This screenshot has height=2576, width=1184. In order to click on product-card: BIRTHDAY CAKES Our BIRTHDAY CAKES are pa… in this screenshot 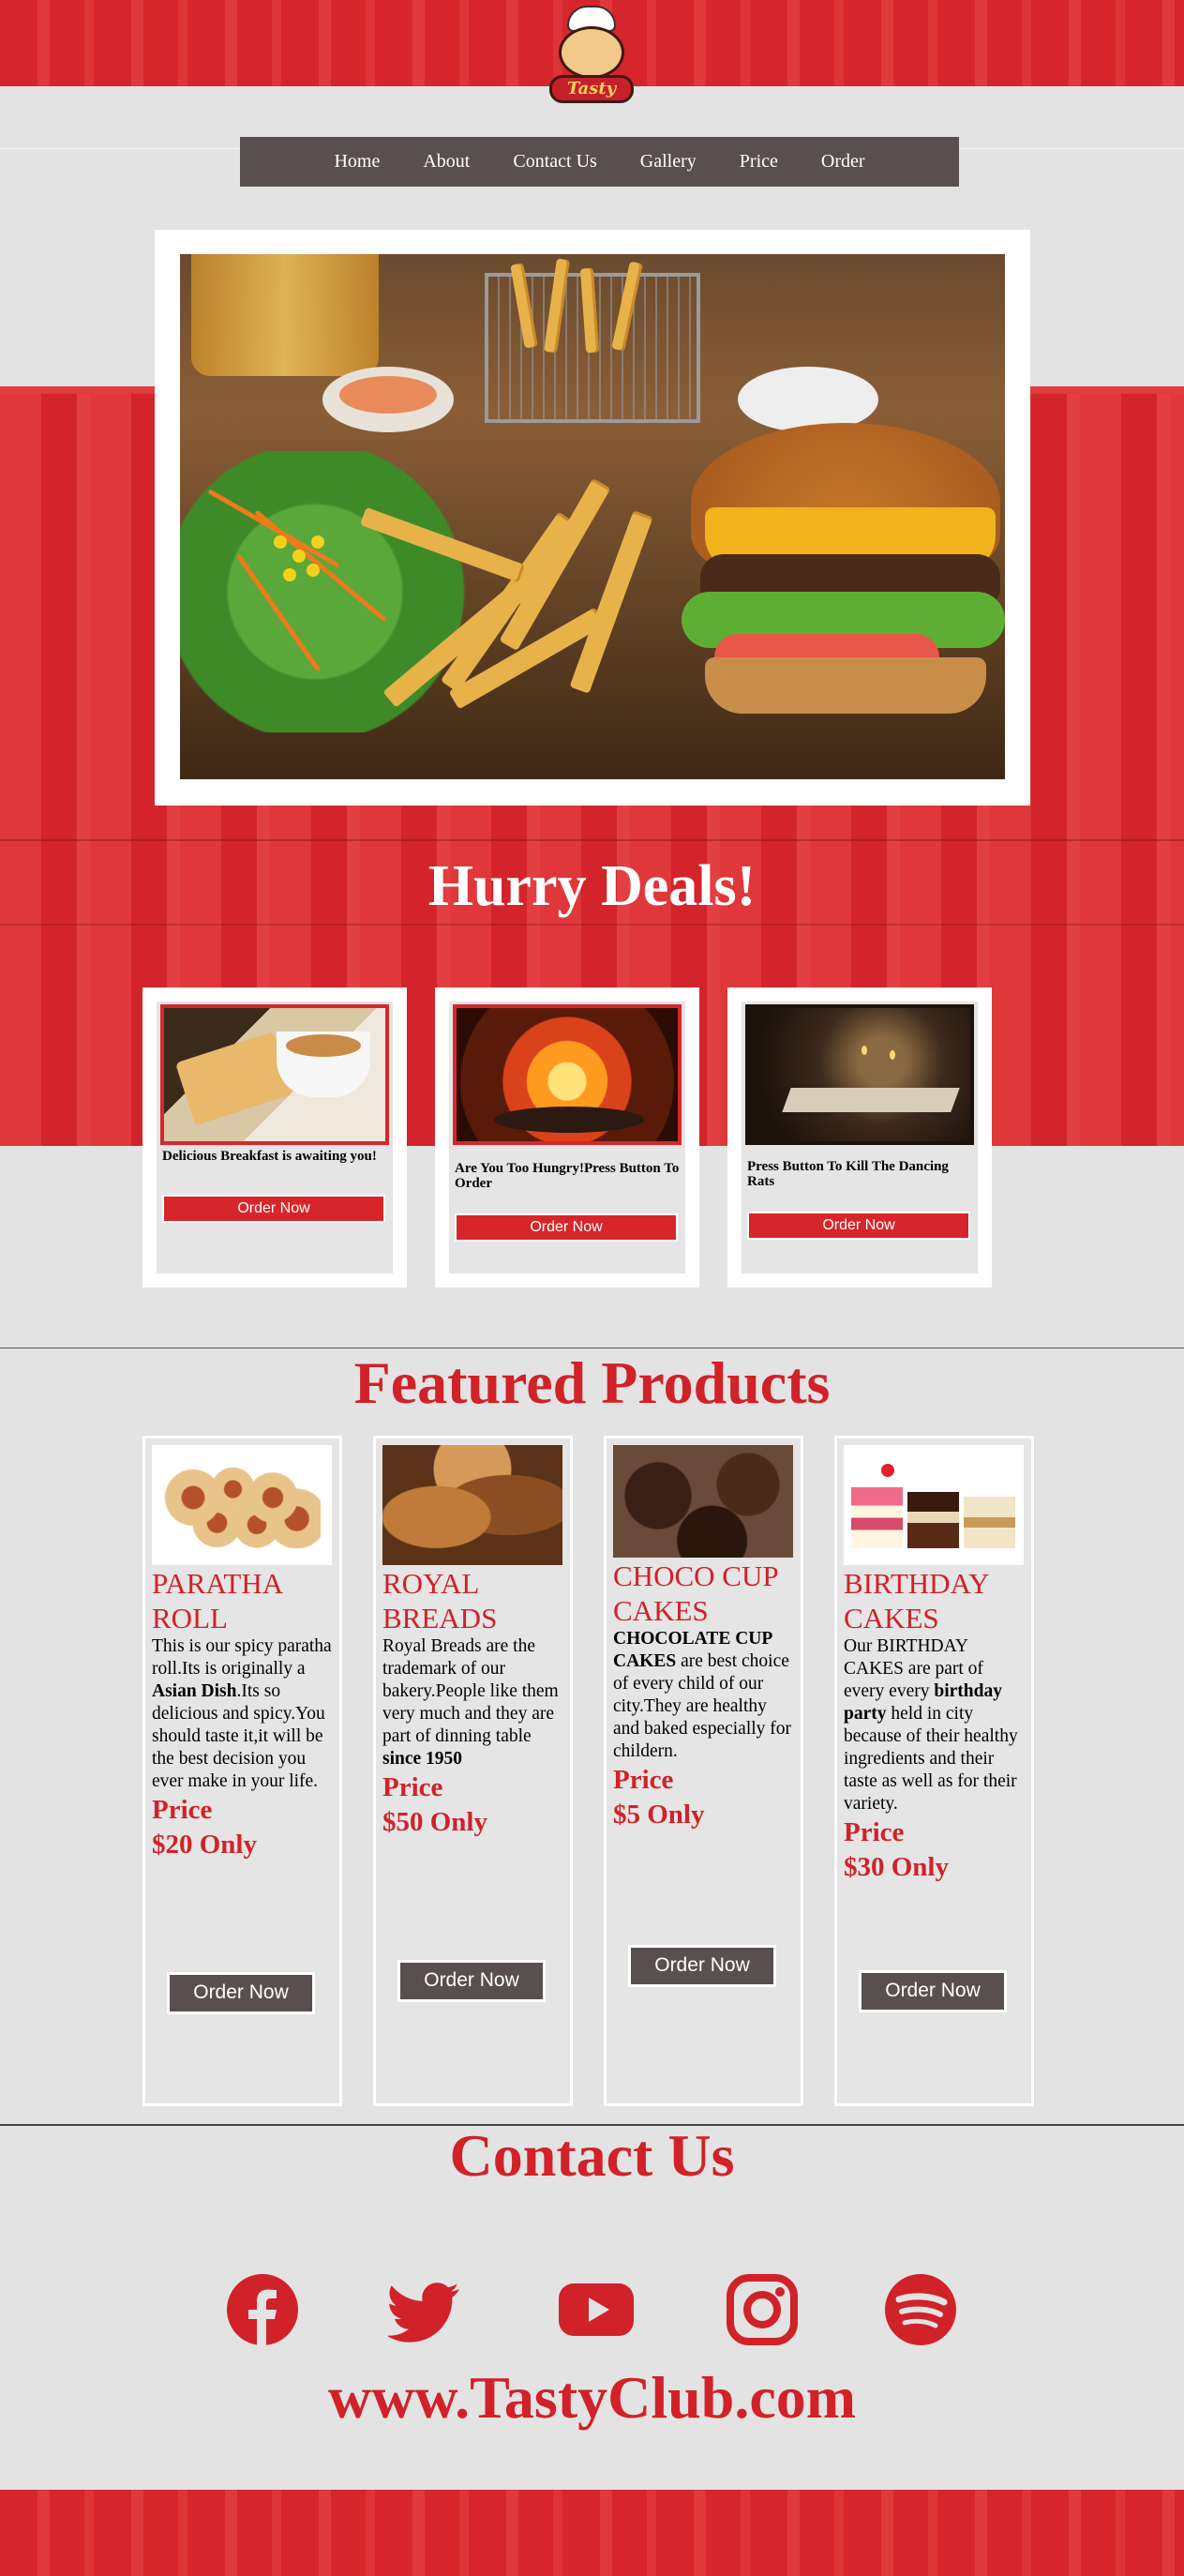, I will do `click(934, 1771)`.